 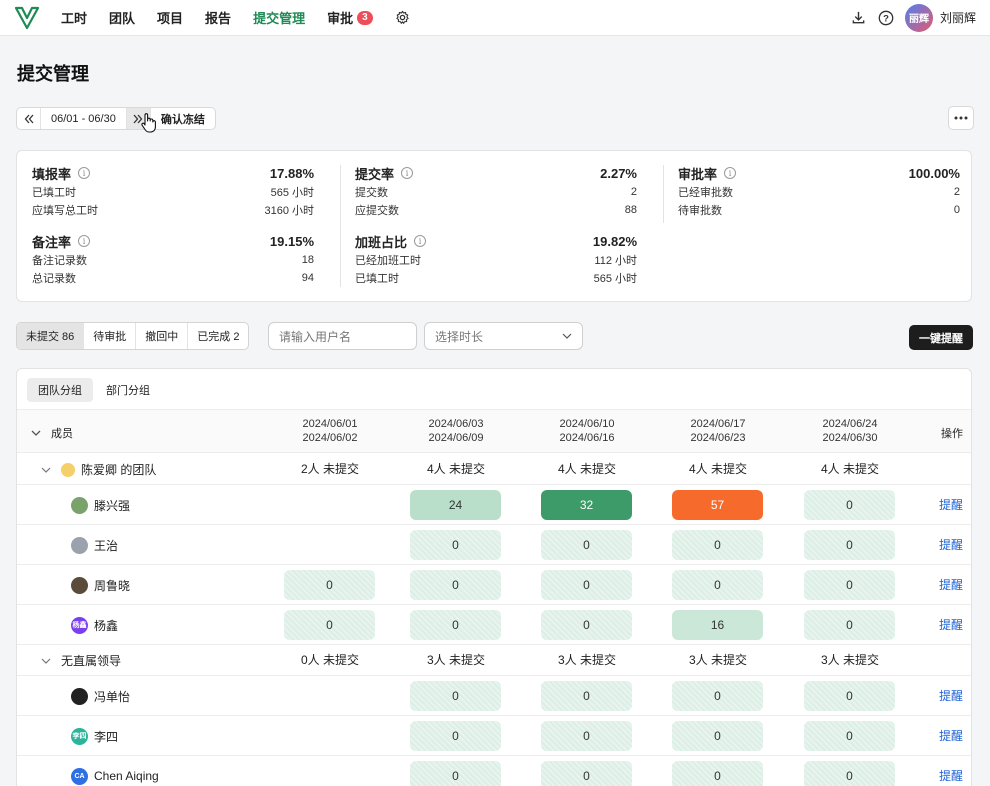 What do you see at coordinates (84, 118) in the screenshot?
I see `date-range-text: 06/01 - 06/30` at bounding box center [84, 118].